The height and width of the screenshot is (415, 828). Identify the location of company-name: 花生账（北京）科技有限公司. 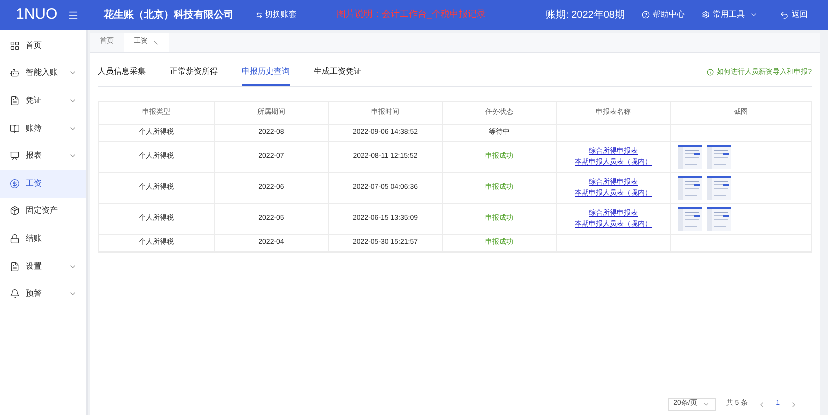
(169, 15).